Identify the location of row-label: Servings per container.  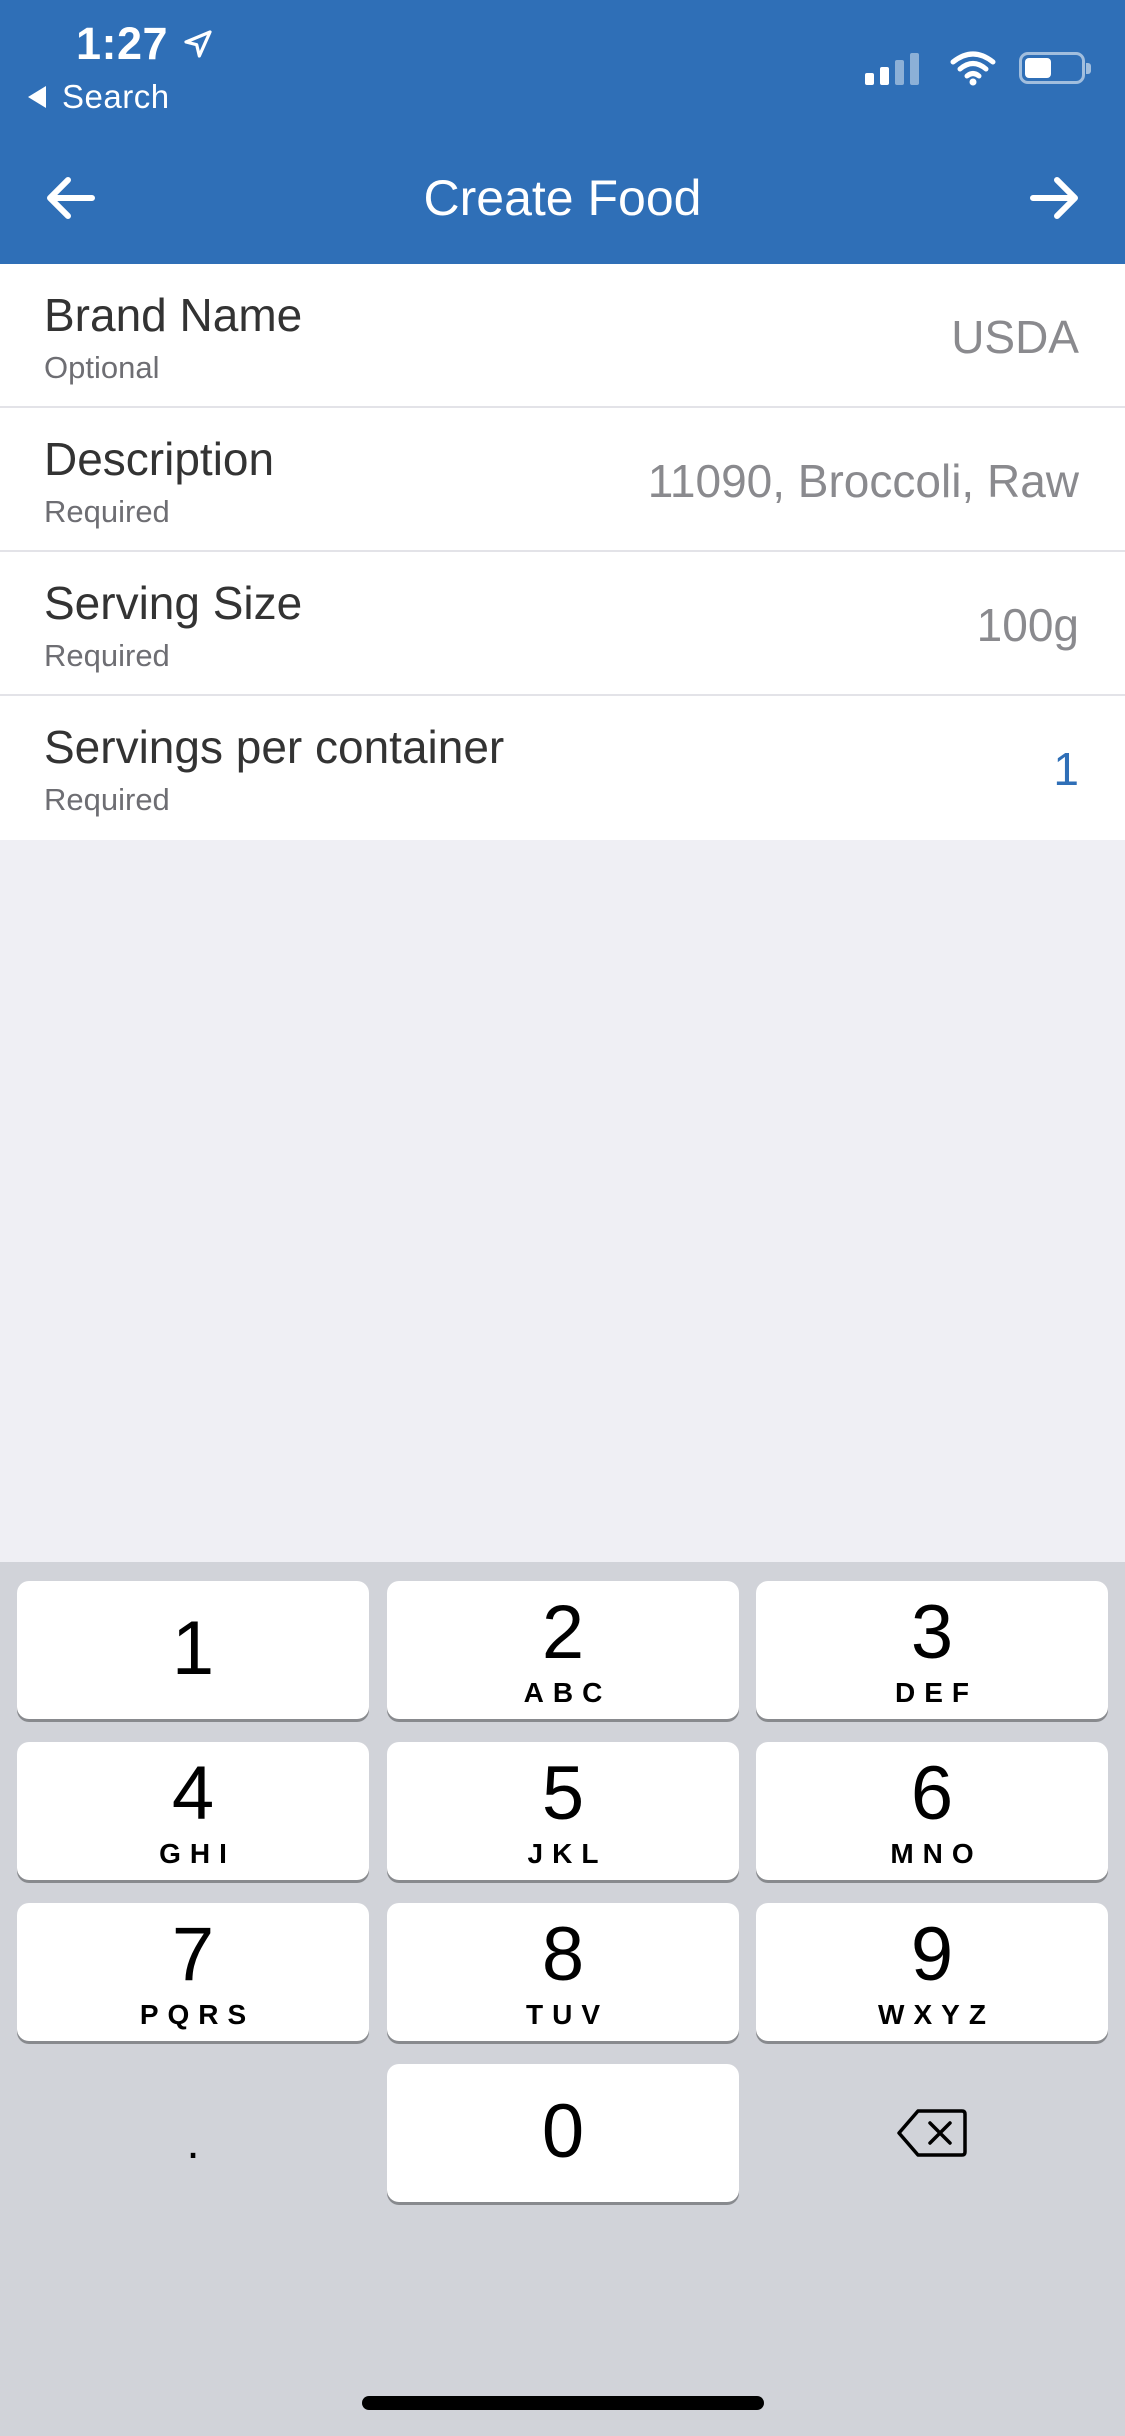
(274, 747).